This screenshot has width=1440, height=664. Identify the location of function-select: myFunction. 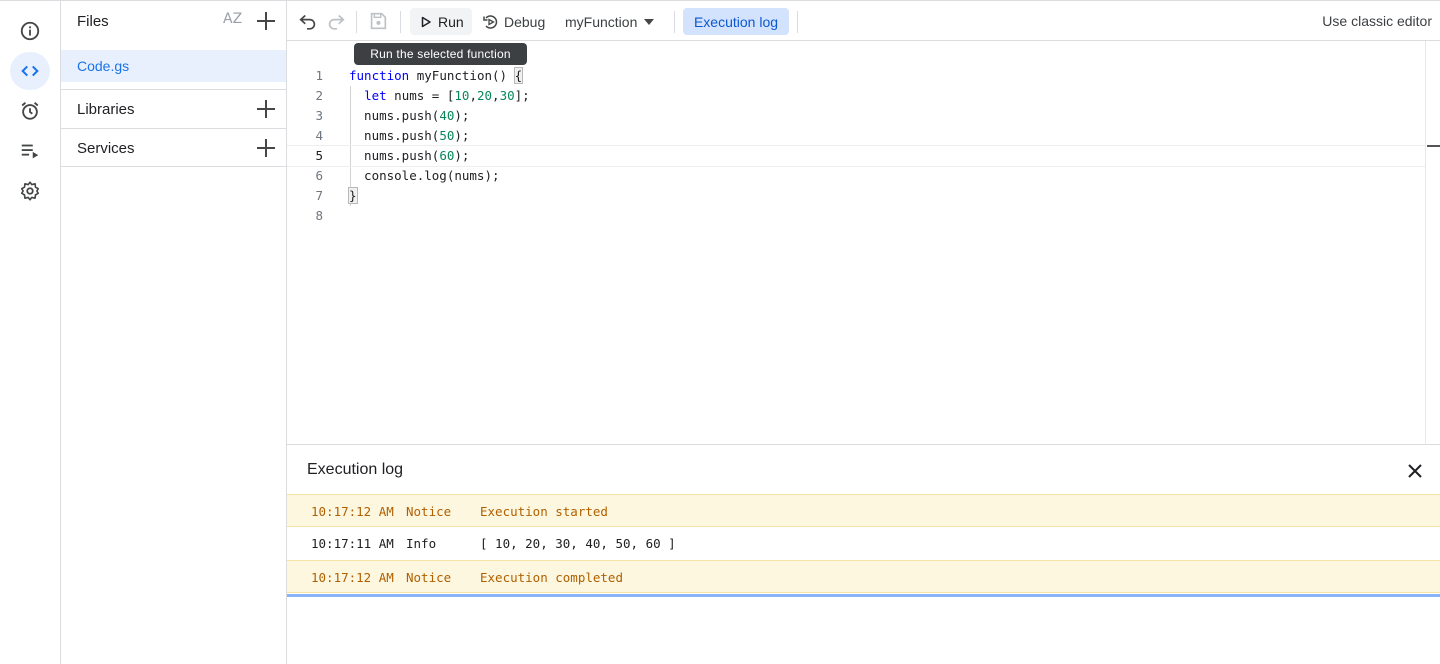
(610, 21).